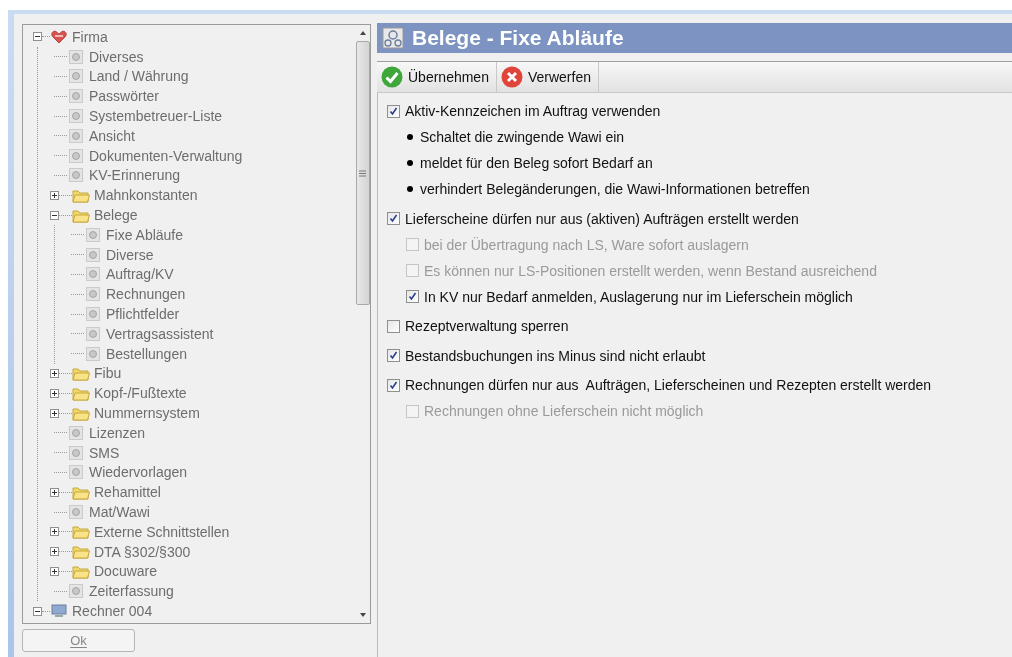  What do you see at coordinates (135, 175) in the screenshot?
I see `tree-item: KV-Erinnerung` at bounding box center [135, 175].